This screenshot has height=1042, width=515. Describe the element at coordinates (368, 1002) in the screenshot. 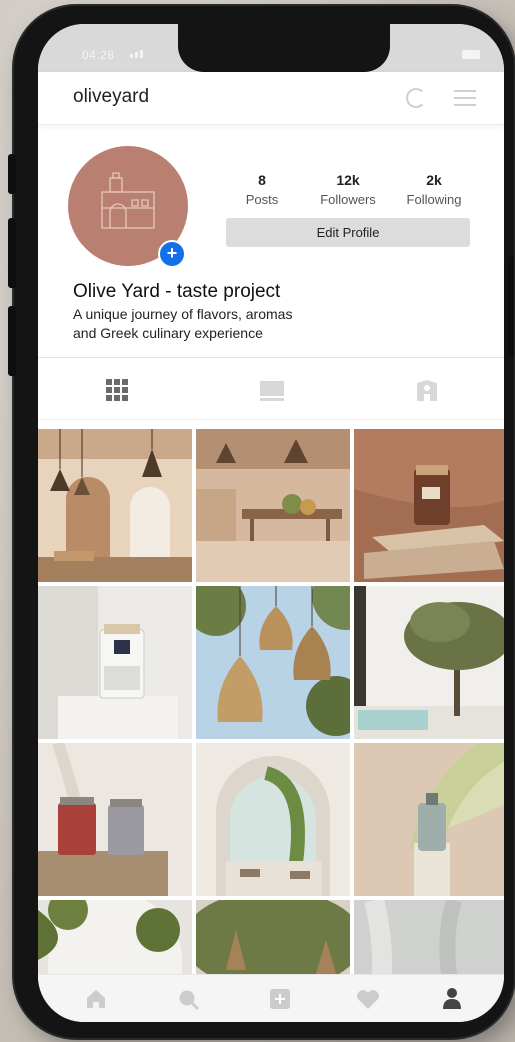

I see `heart-icon` at that location.